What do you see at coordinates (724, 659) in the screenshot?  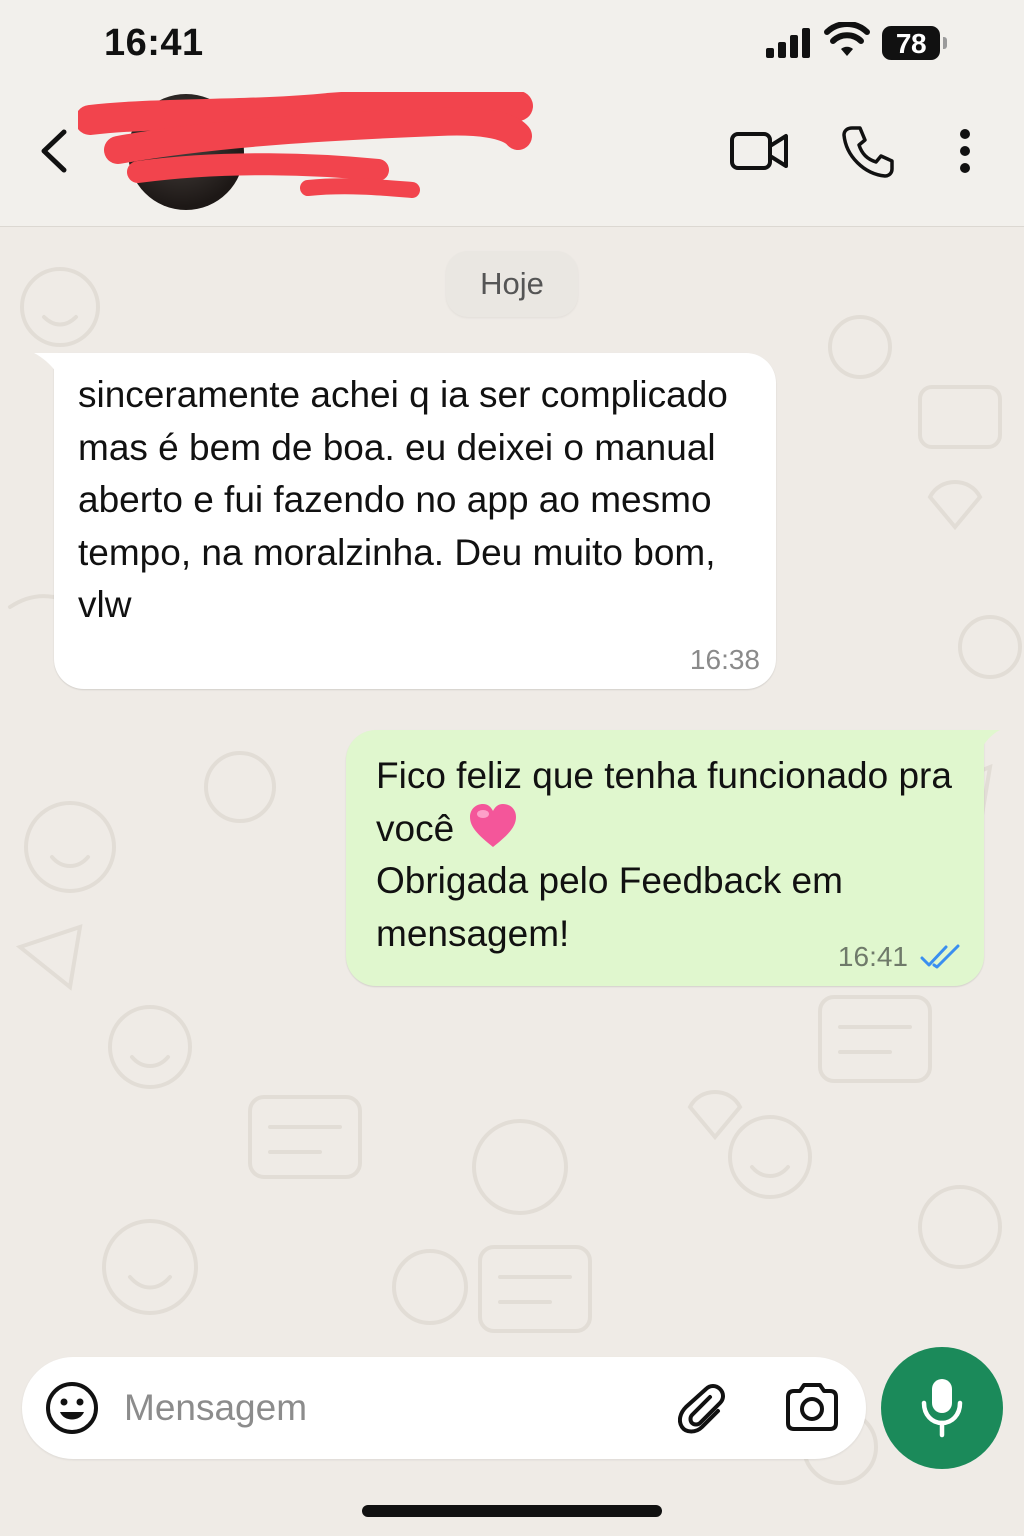 I see `message-time: 16:38` at bounding box center [724, 659].